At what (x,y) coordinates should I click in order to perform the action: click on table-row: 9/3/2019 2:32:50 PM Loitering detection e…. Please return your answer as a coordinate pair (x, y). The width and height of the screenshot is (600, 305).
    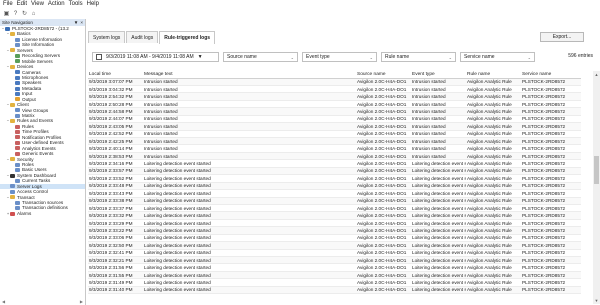
    Looking at the image, I should click on (334, 245).